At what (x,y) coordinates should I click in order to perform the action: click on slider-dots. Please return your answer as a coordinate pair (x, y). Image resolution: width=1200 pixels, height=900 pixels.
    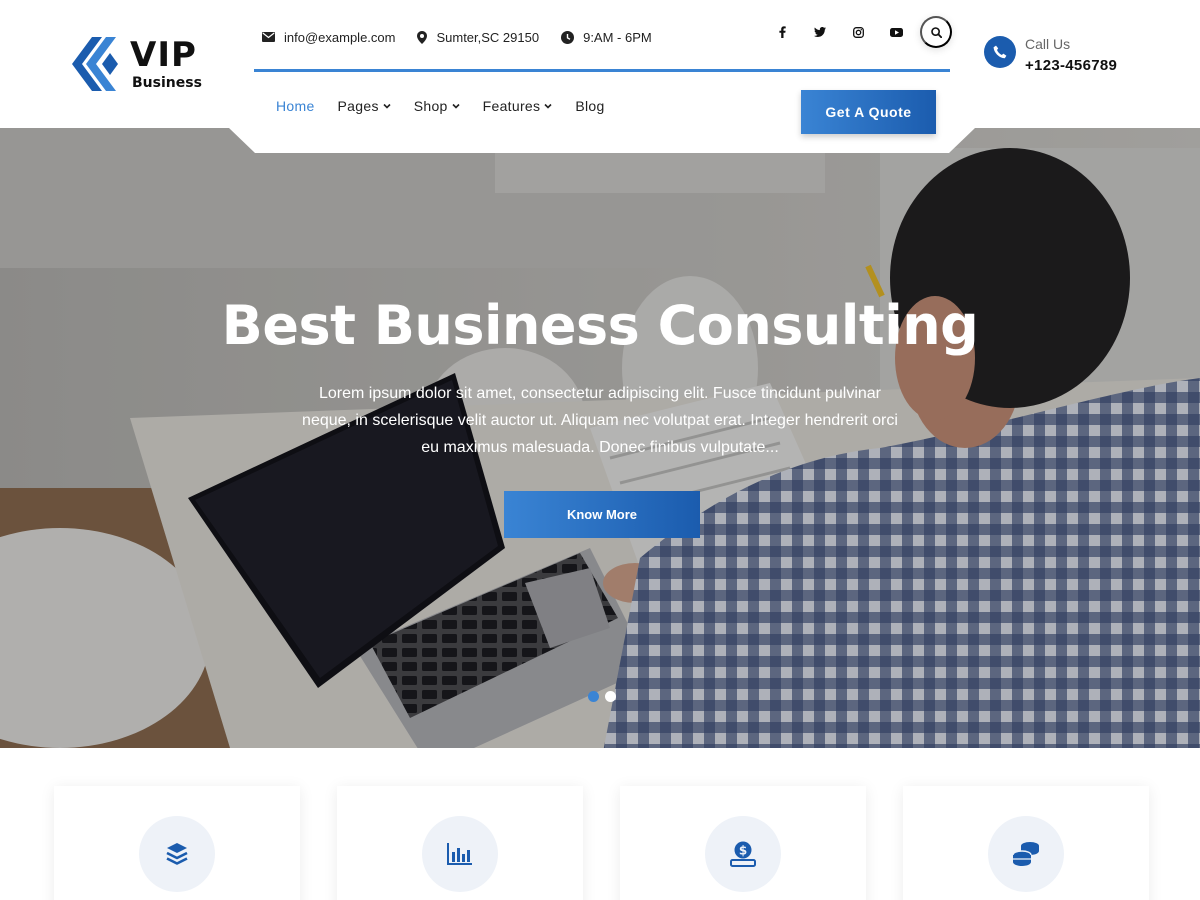
    Looking at the image, I should click on (605, 696).